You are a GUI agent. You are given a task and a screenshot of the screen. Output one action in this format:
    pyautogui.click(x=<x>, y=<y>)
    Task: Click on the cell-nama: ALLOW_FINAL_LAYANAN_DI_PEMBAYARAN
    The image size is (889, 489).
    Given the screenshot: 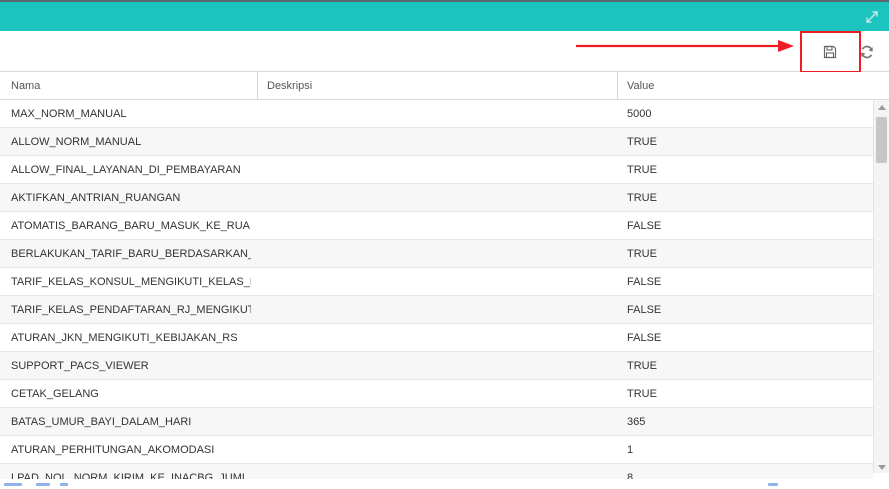 What is the action you would take?
    pyautogui.click(x=126, y=170)
    